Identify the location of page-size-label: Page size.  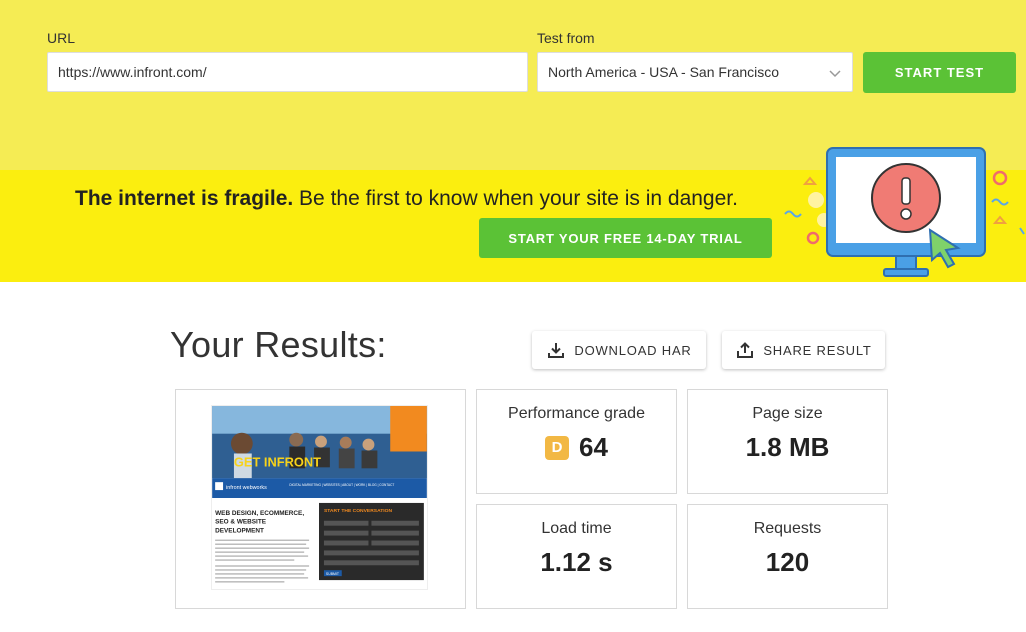
(787, 413).